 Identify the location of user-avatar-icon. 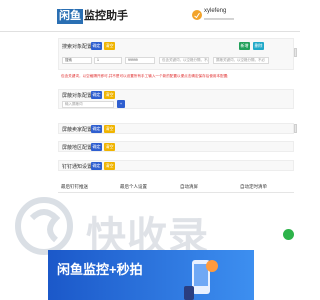
(197, 15).